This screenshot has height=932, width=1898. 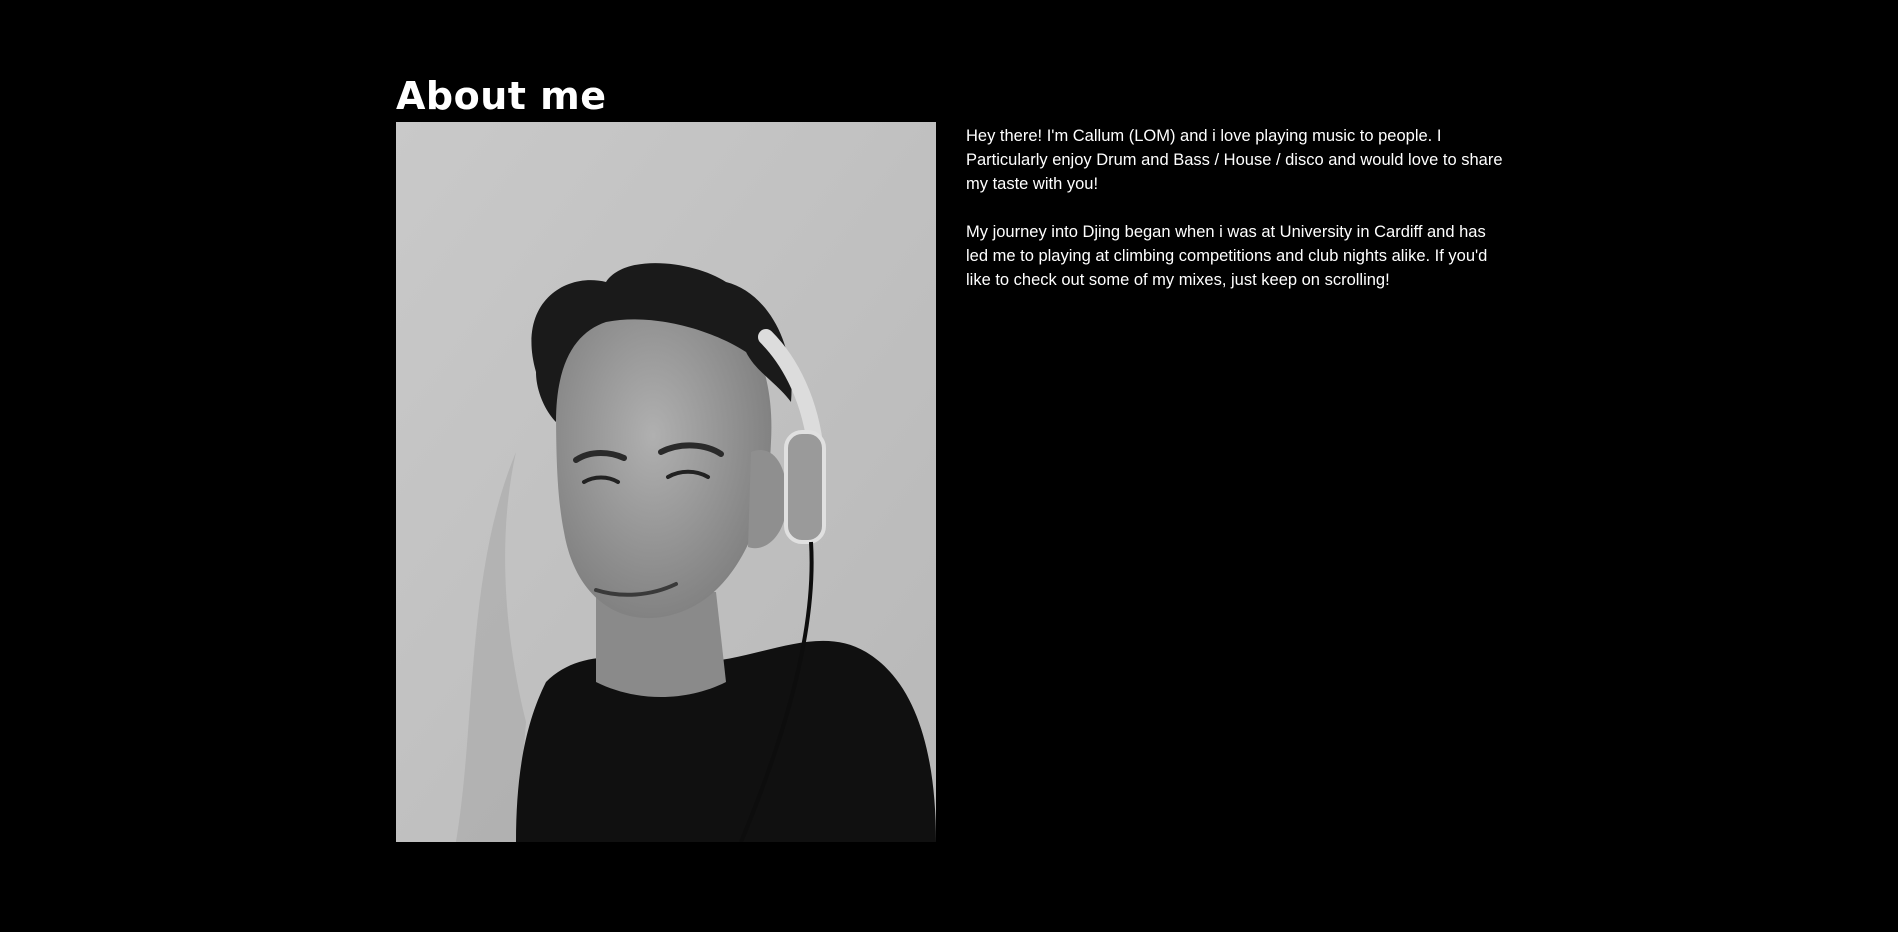 What do you see at coordinates (726, 741) in the screenshot?
I see `photo-hoodie` at bounding box center [726, 741].